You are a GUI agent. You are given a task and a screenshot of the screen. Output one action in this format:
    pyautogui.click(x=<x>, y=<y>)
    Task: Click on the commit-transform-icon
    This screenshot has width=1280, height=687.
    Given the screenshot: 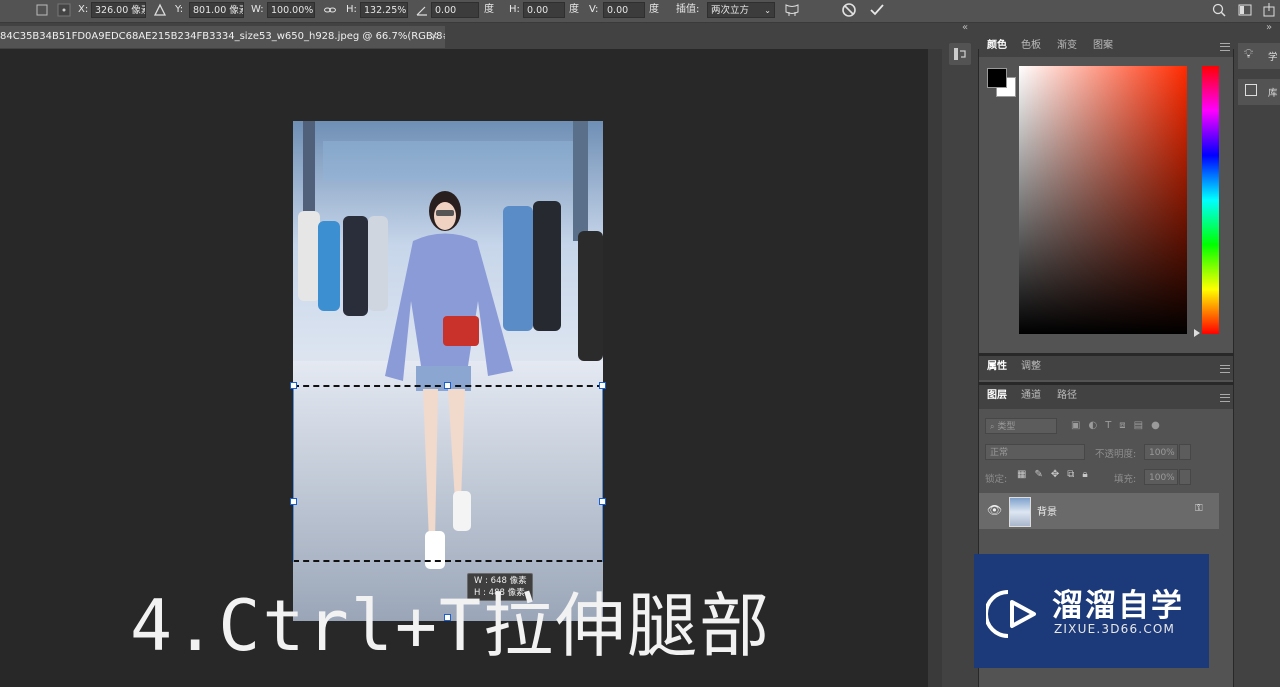 What is the action you would take?
    pyautogui.click(x=877, y=10)
    